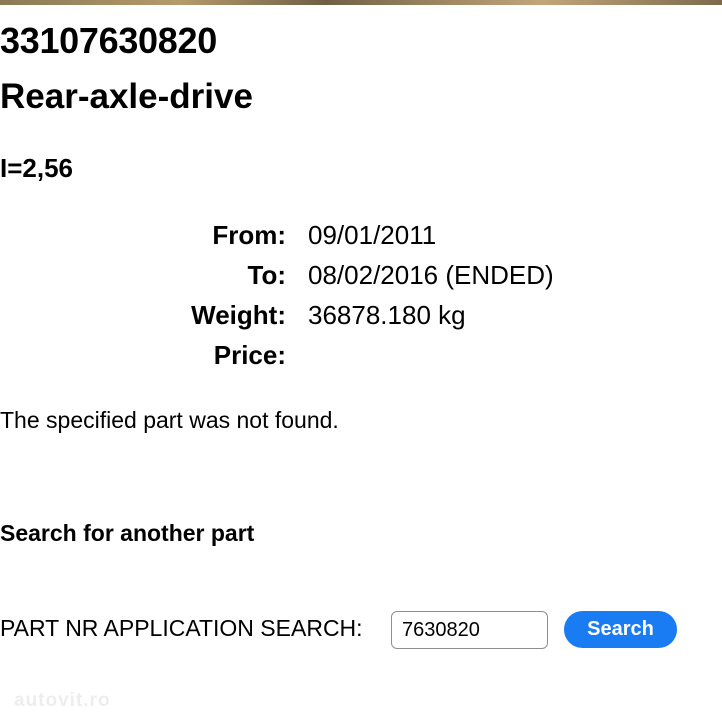 This screenshot has width=722, height=720. I want to click on detail-row-to: To: 08/02/2016 (ENDED), so click(361, 280).